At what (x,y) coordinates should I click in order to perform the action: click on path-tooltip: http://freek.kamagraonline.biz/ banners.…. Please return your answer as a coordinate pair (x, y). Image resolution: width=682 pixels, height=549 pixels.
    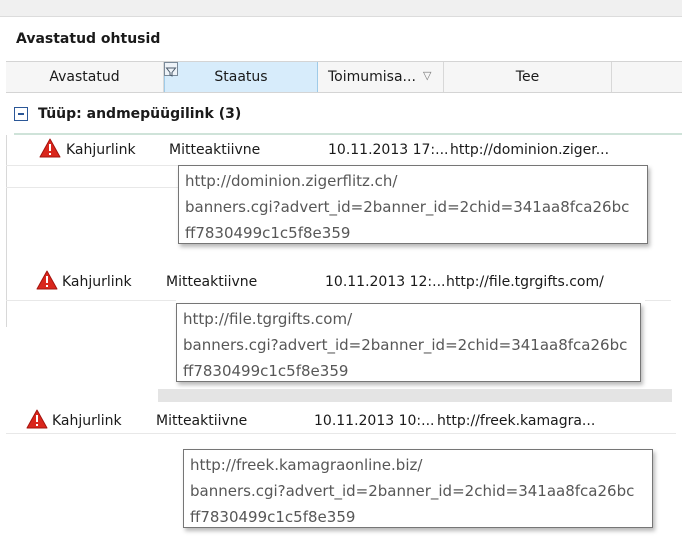
    Looking at the image, I should click on (418, 488).